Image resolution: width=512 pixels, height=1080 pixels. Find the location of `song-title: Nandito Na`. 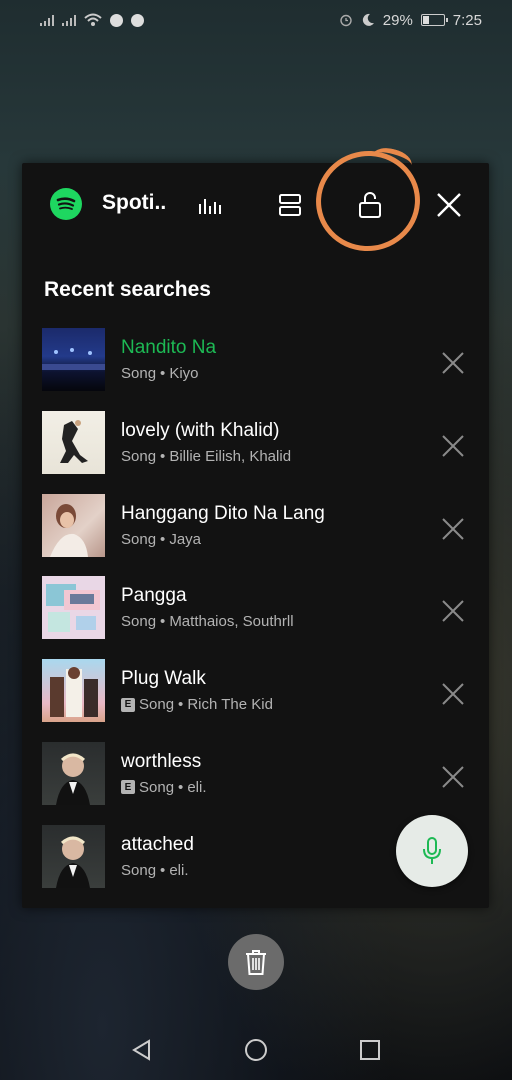

song-title: Nandito Na is located at coordinates (169, 347).